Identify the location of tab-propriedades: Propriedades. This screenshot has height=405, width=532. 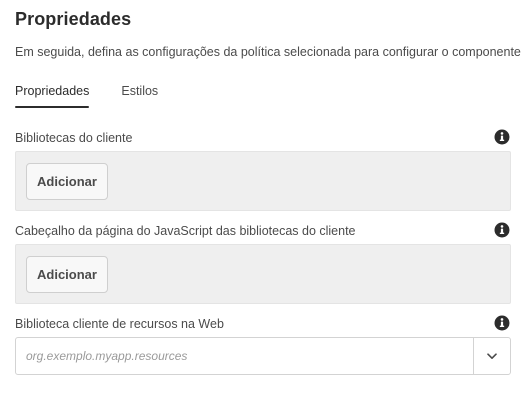
(52, 95).